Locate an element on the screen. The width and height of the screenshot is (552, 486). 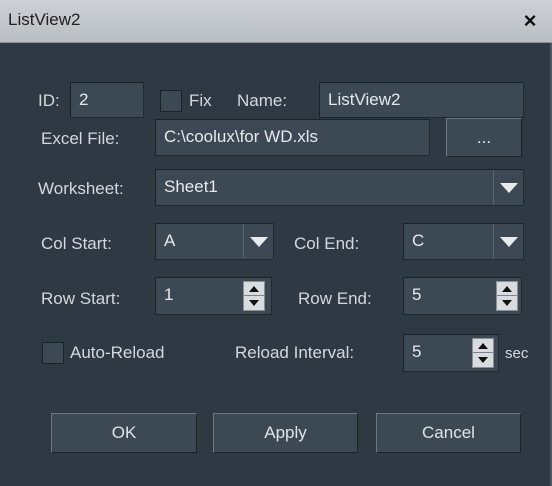
auto-reload-label: Auto-Reload is located at coordinates (117, 352).